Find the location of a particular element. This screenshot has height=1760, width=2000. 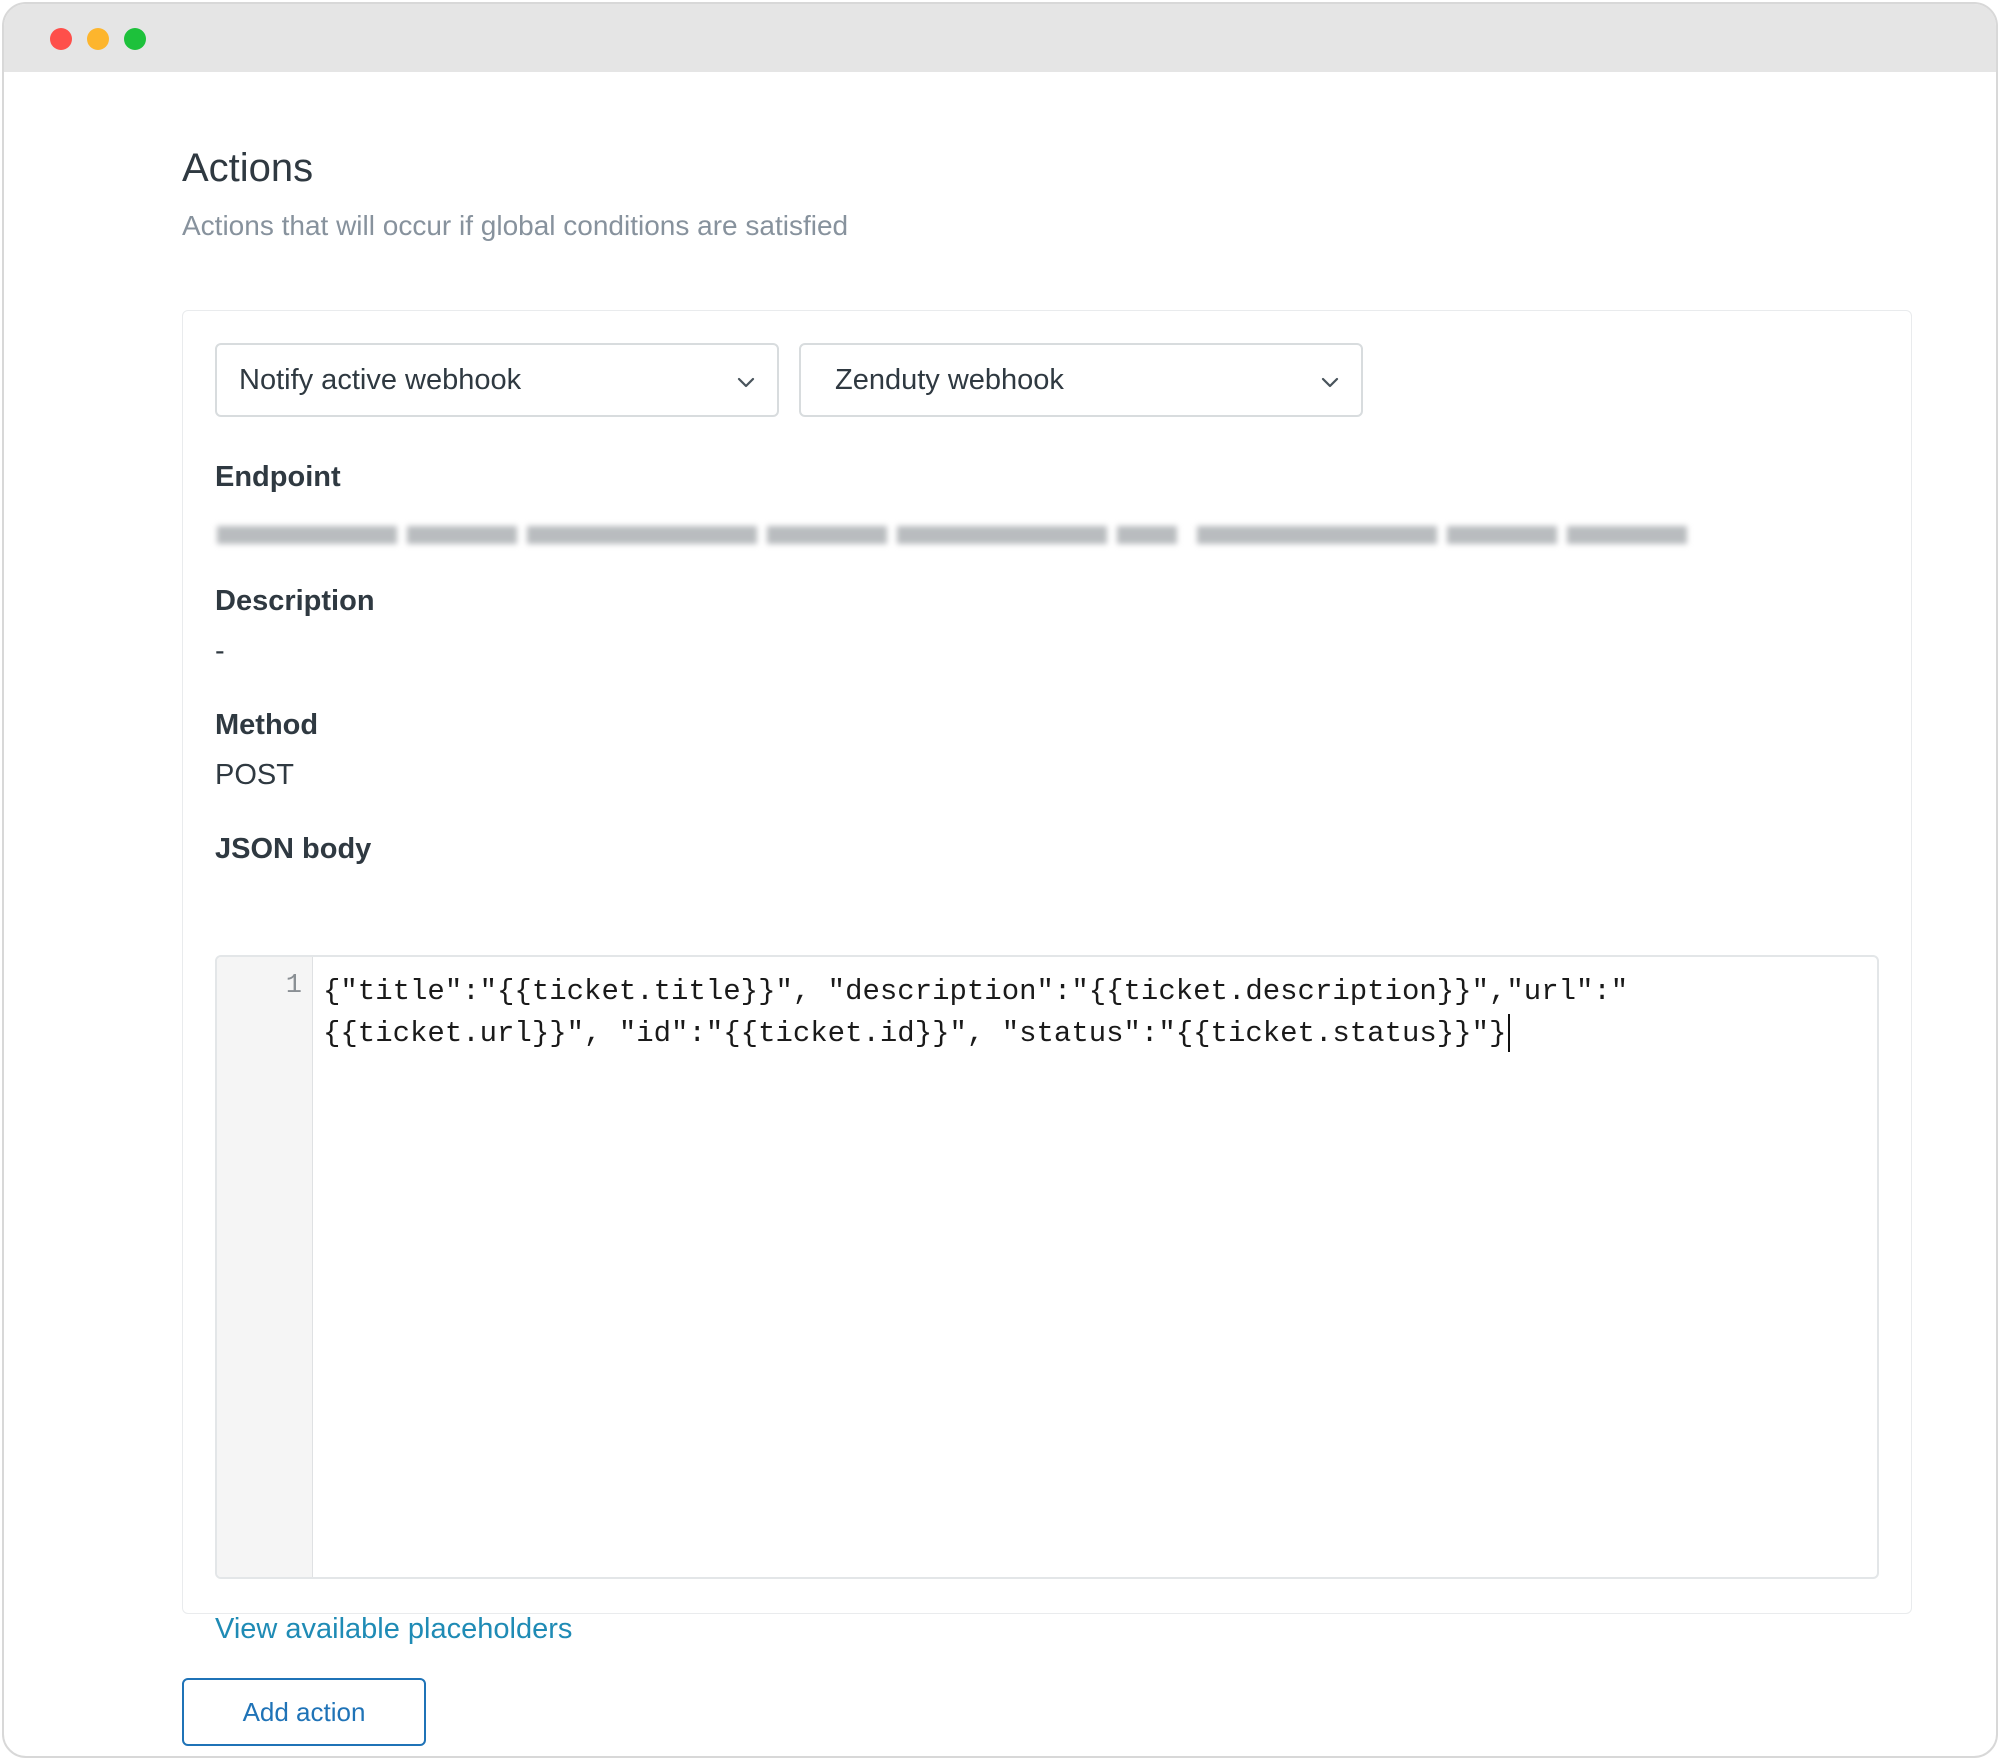

action-type-select: Notify active webhook is located at coordinates (497, 380).